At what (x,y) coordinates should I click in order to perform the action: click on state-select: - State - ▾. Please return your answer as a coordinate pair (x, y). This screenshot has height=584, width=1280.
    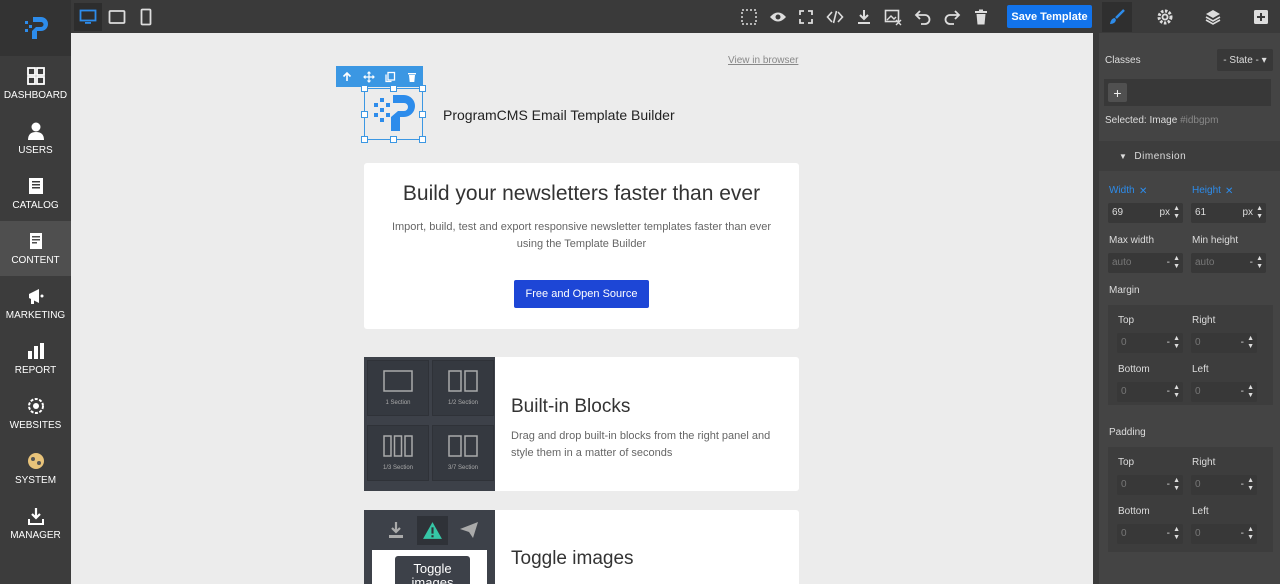
    Looking at the image, I should click on (1245, 60).